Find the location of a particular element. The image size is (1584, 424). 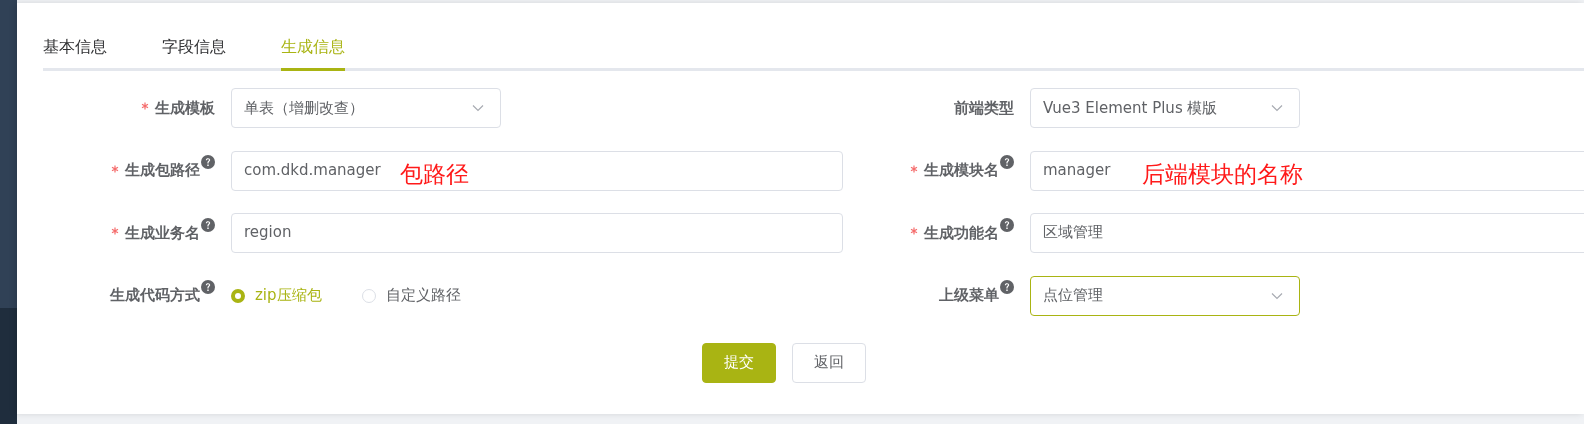

field-label: 生成代码方式 is located at coordinates (155, 295).